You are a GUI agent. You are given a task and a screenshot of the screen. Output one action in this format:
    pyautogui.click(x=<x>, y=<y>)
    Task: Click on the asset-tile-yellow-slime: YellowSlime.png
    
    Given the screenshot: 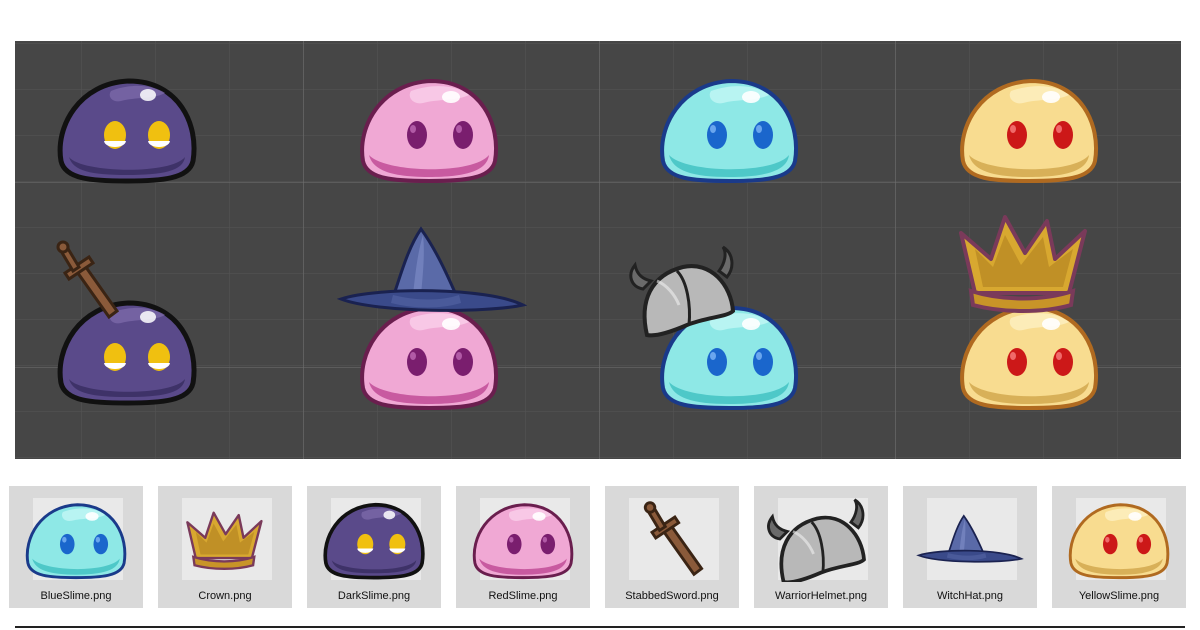 What is the action you would take?
    pyautogui.click(x=1119, y=547)
    